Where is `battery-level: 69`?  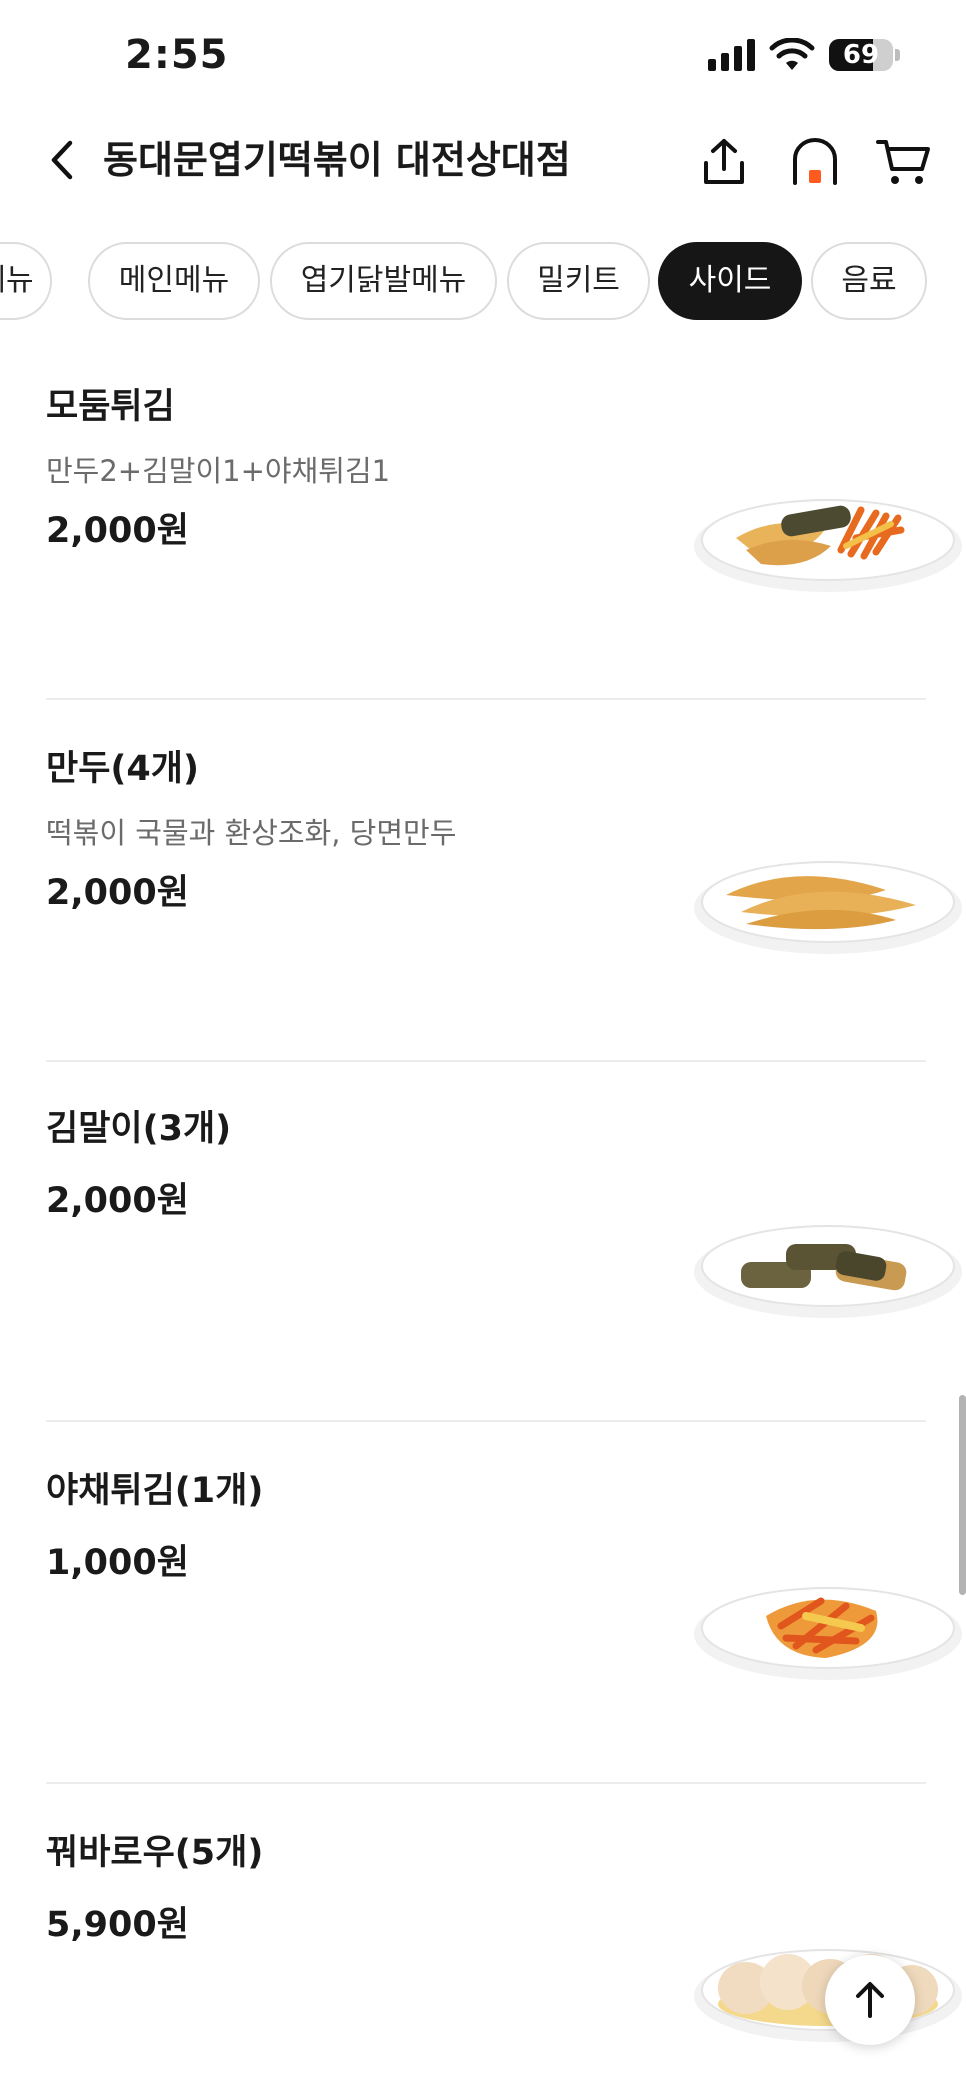 battery-level: 69 is located at coordinates (861, 55).